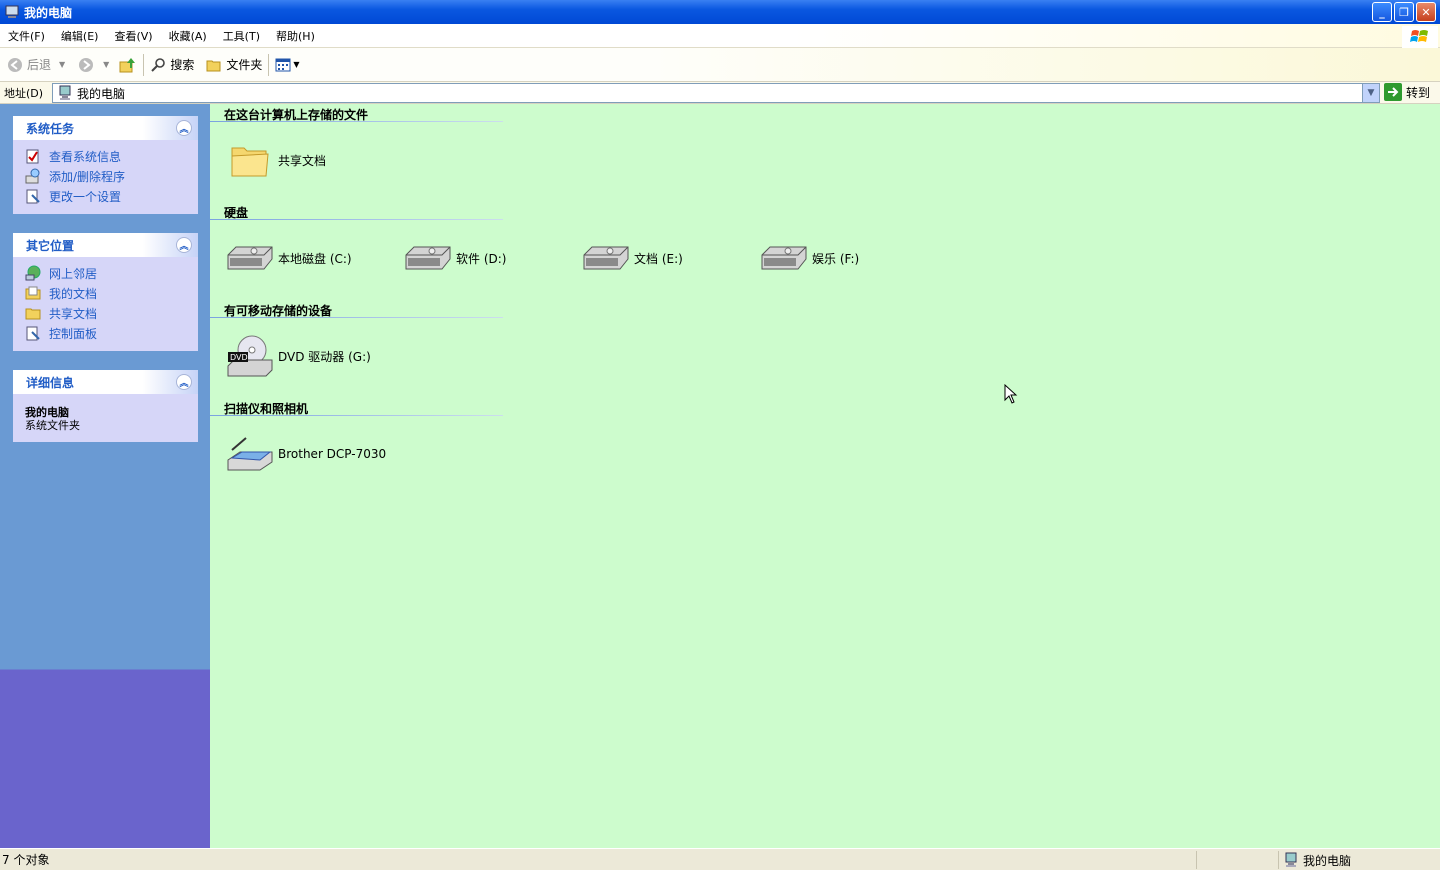  What do you see at coordinates (239, 357) in the screenshot?
I see `svg-text: DVD` at bounding box center [239, 357].